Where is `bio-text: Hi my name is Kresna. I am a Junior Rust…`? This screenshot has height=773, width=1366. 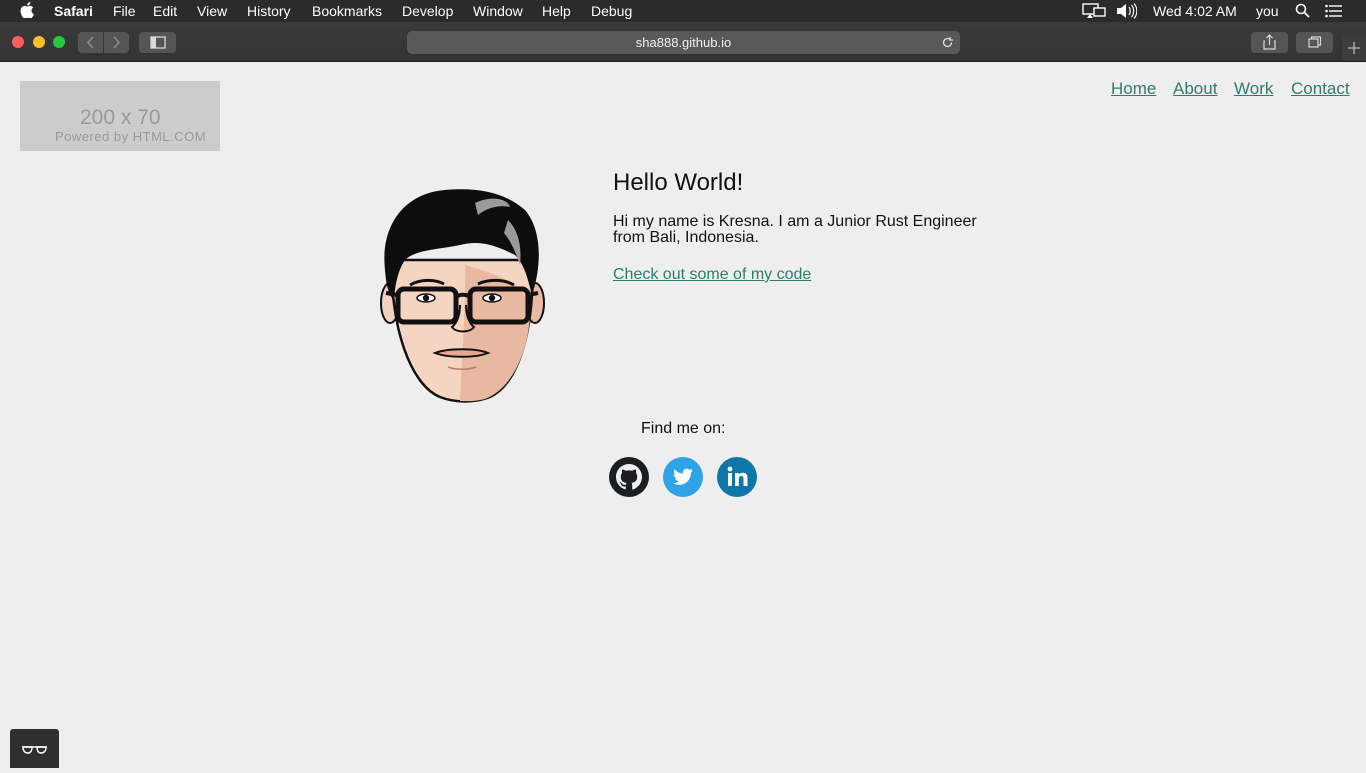 bio-text: Hi my name is Kresna. I am a Junior Rust… is located at coordinates (795, 229).